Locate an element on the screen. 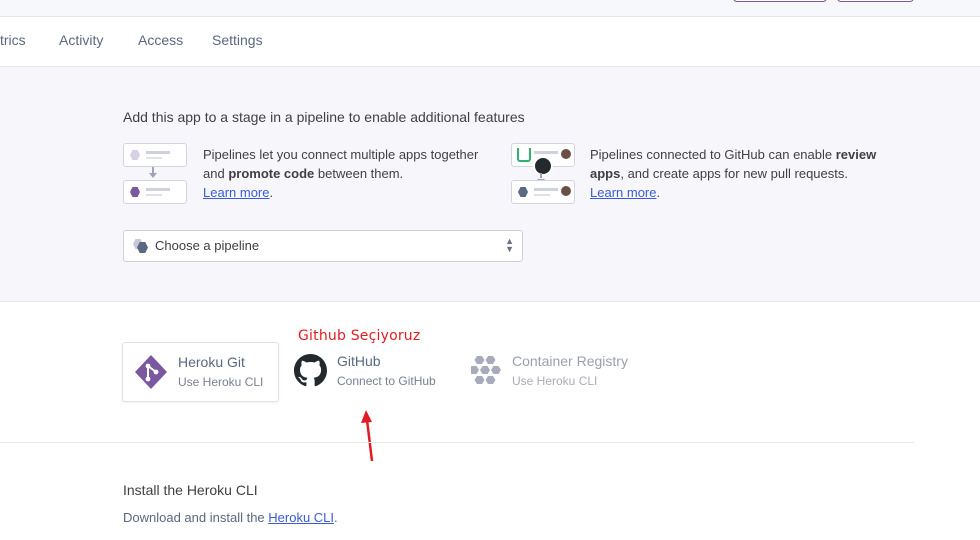 The image size is (980, 540). app-tabs: trics Activity Access Settings is located at coordinates (490, 42).